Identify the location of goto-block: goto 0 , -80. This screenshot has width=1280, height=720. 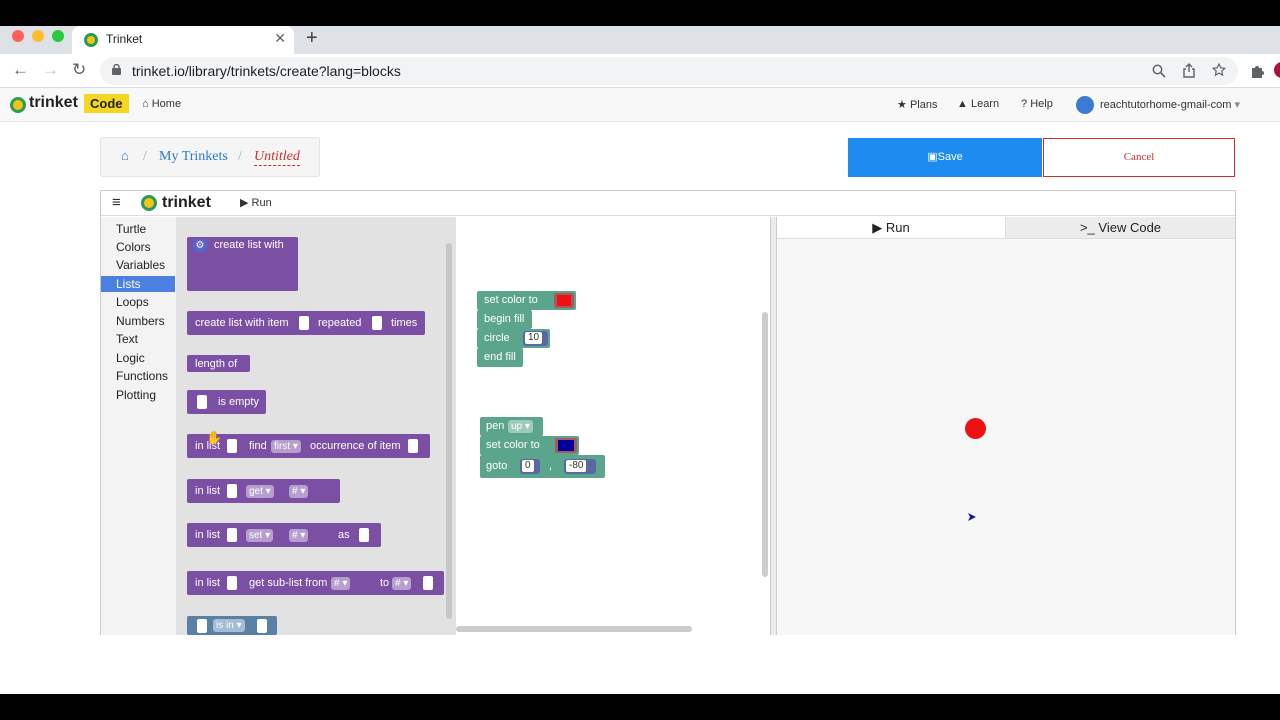
(542, 466).